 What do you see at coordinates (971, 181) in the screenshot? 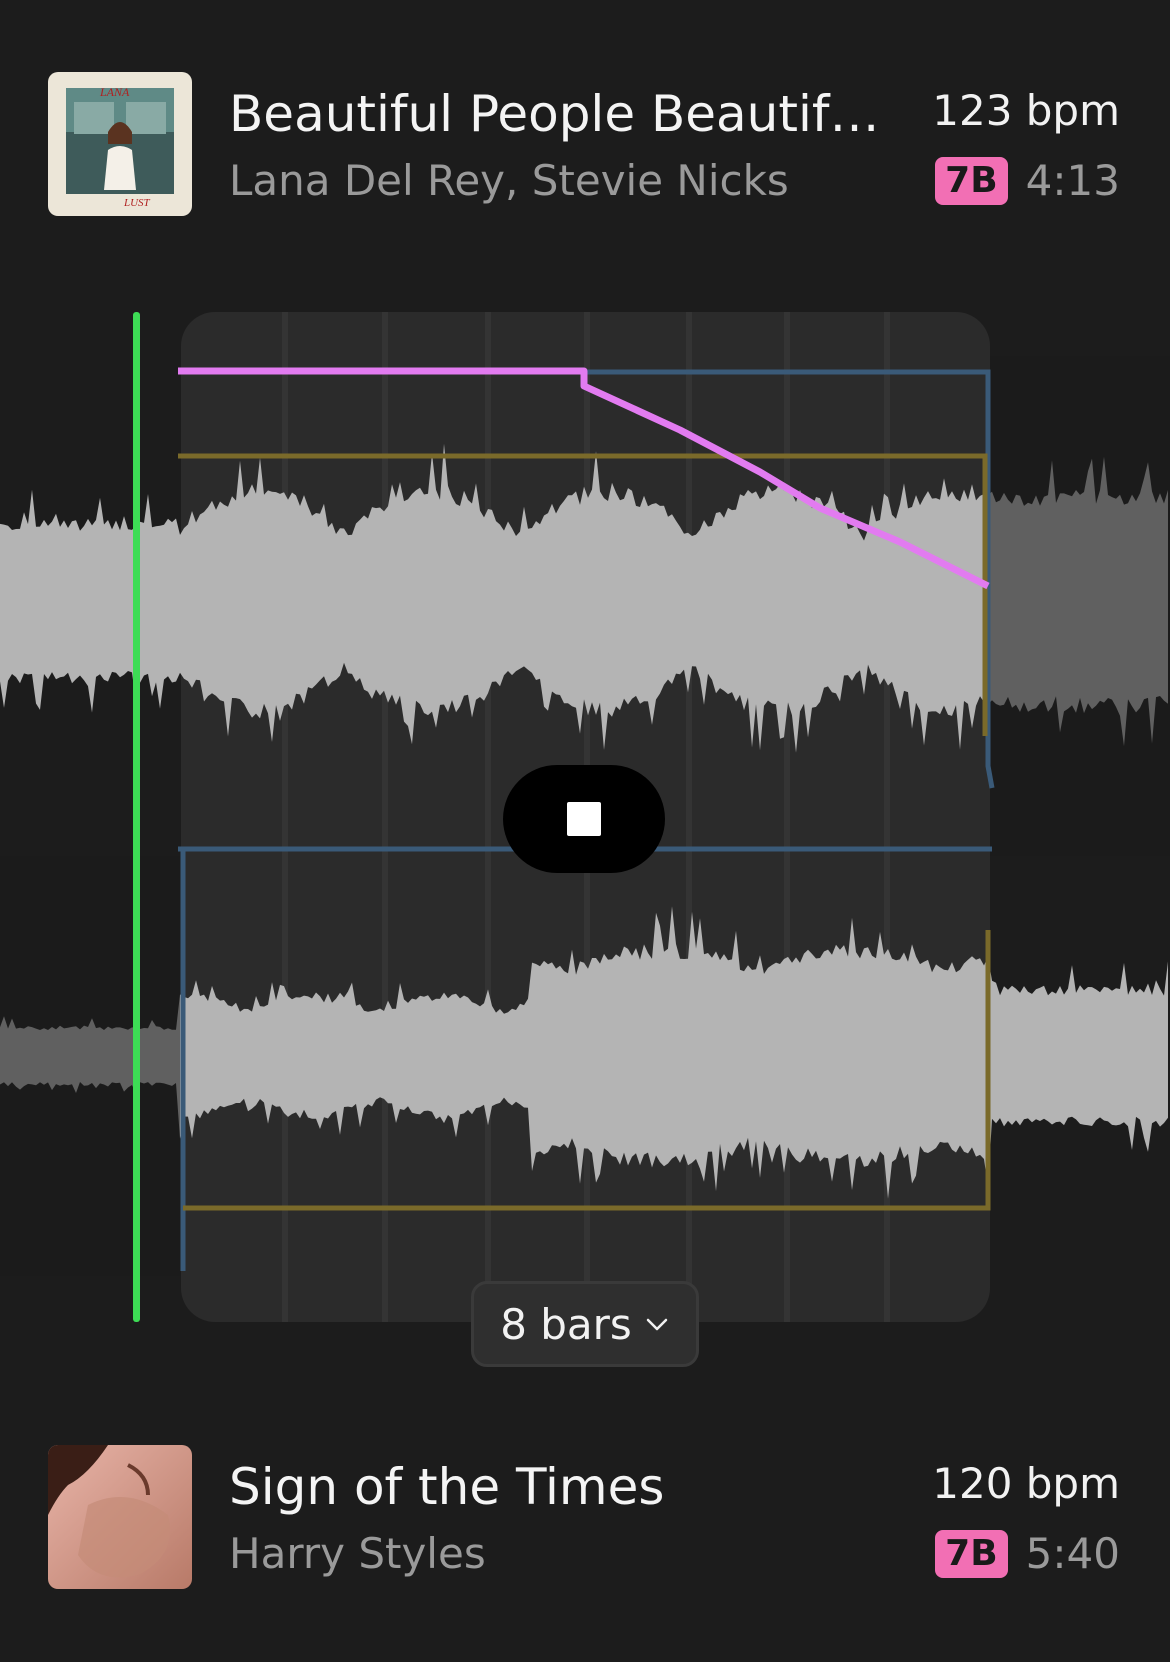
I see `key-badge: 7B` at bounding box center [971, 181].